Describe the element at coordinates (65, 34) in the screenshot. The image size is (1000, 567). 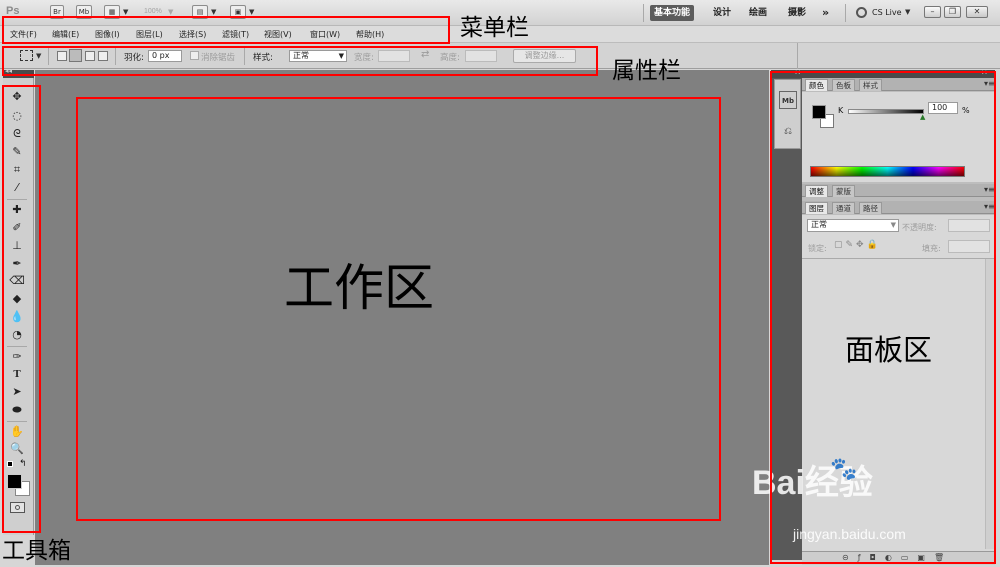
I see `menu-edit: 编辑(E)` at that location.